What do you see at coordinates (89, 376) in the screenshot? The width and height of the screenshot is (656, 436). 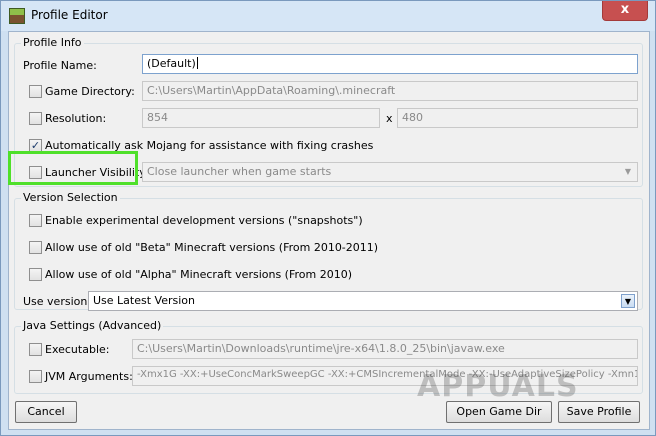 I see `jvm-arguments-label: JVM Arguments:` at bounding box center [89, 376].